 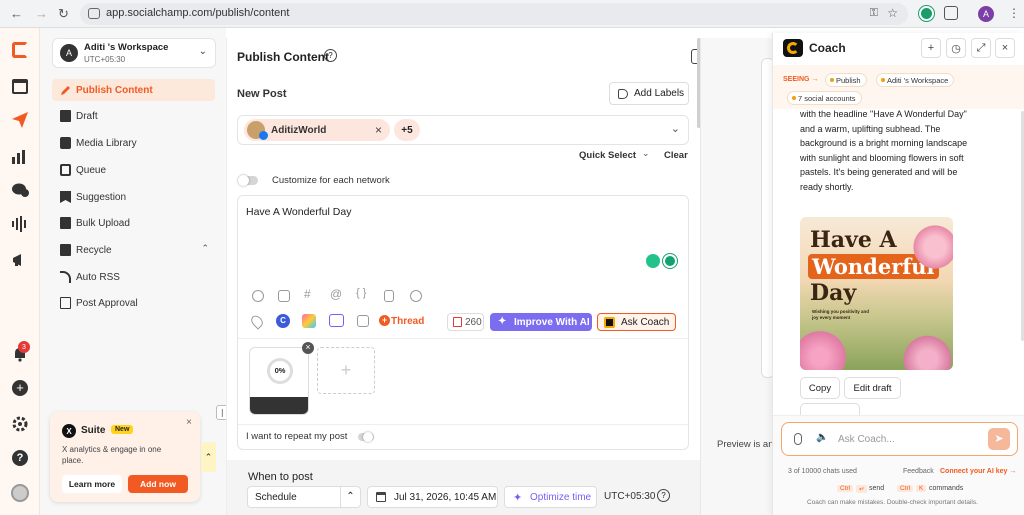 I want to click on new-badge: New, so click(x=122, y=429).